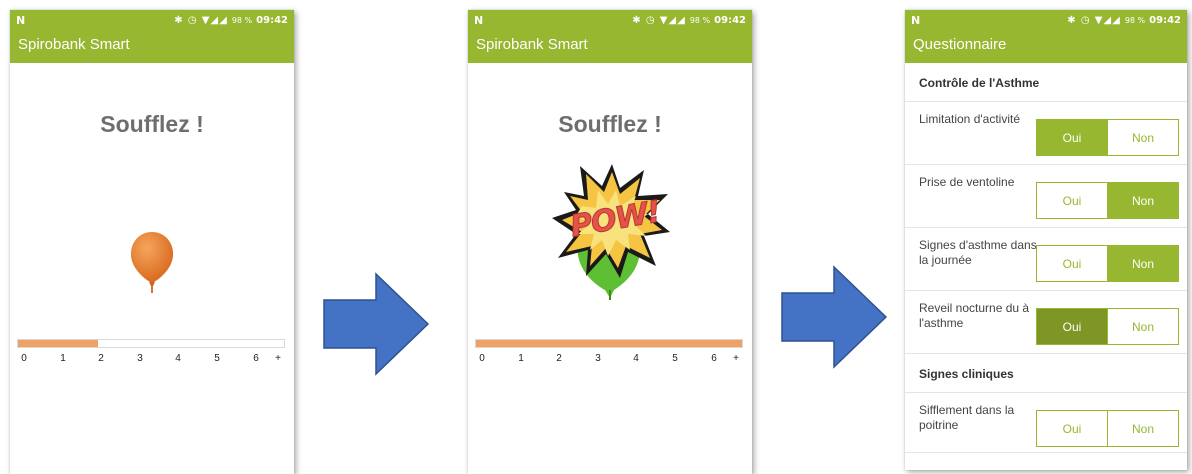 The width and height of the screenshot is (1192, 474). What do you see at coordinates (1046, 46) in the screenshot?
I see `app-title: Questionnaire` at bounding box center [1046, 46].